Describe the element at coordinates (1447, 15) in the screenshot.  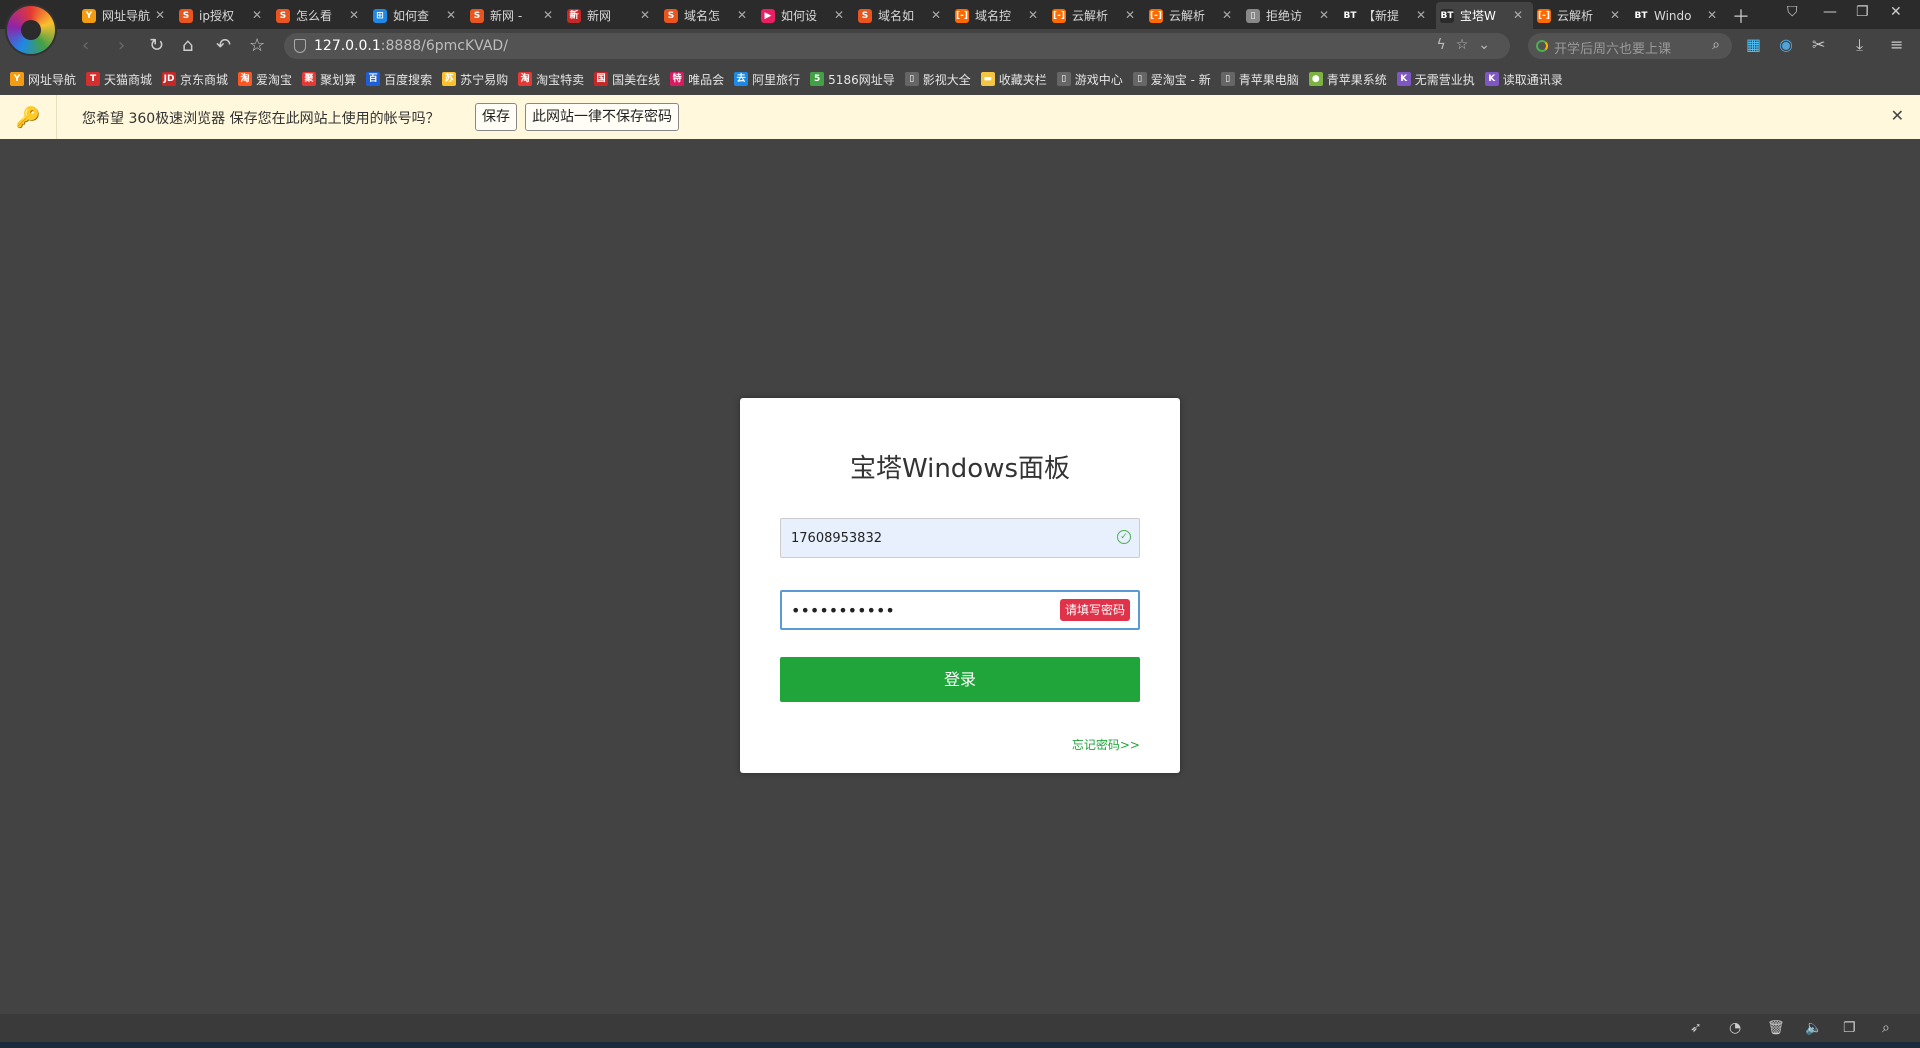
I see `tab-favicon-icon: BT` at that location.